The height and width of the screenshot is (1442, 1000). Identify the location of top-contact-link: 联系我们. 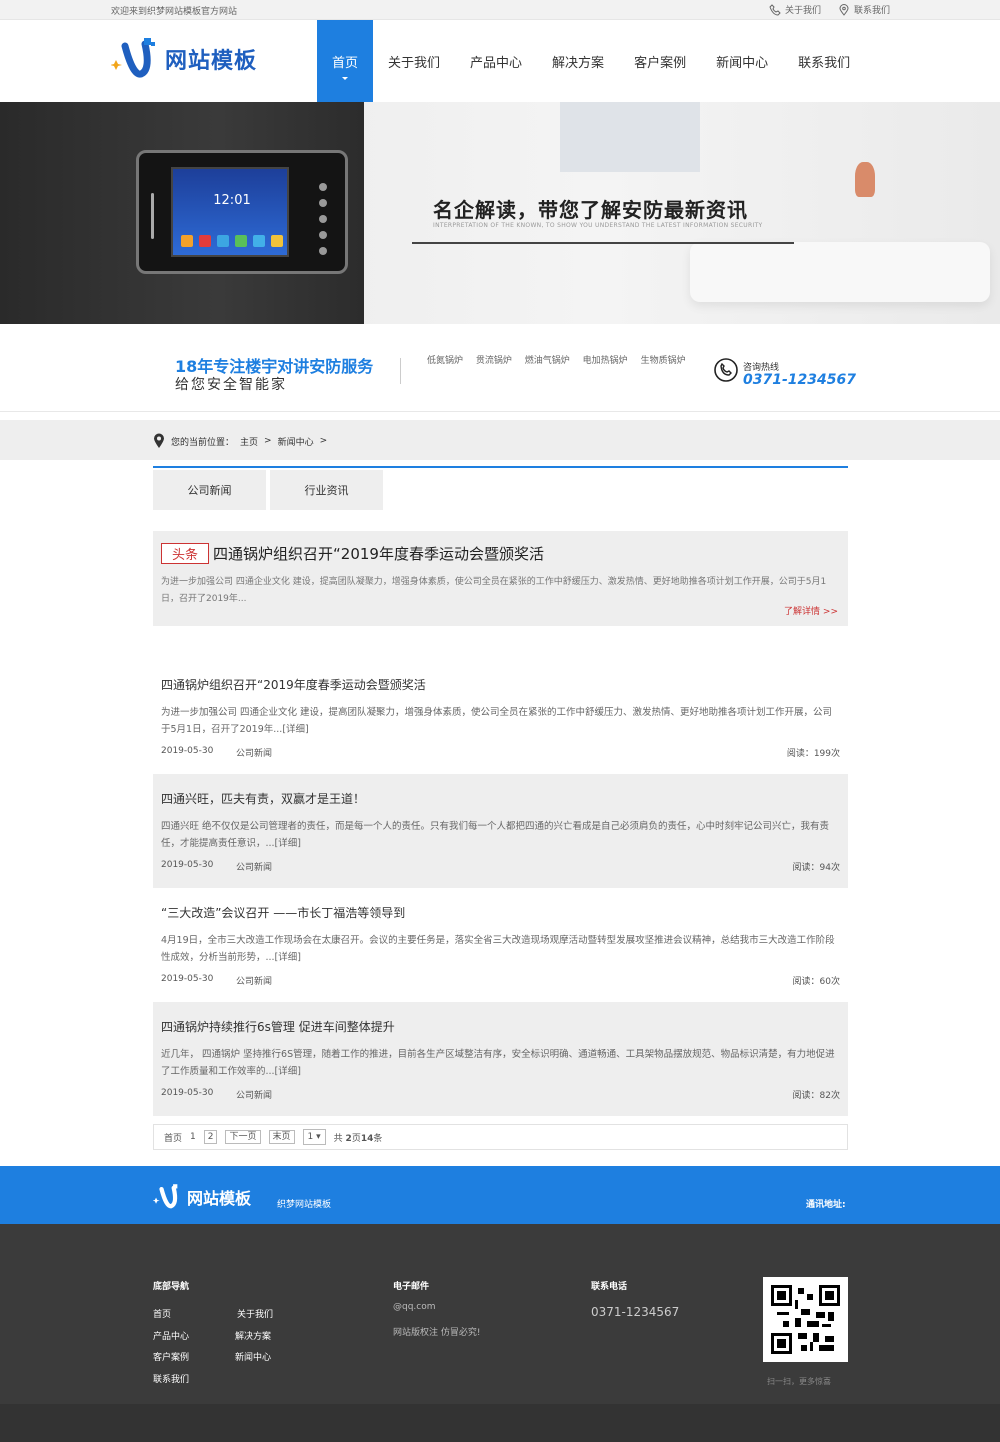
(864, 9).